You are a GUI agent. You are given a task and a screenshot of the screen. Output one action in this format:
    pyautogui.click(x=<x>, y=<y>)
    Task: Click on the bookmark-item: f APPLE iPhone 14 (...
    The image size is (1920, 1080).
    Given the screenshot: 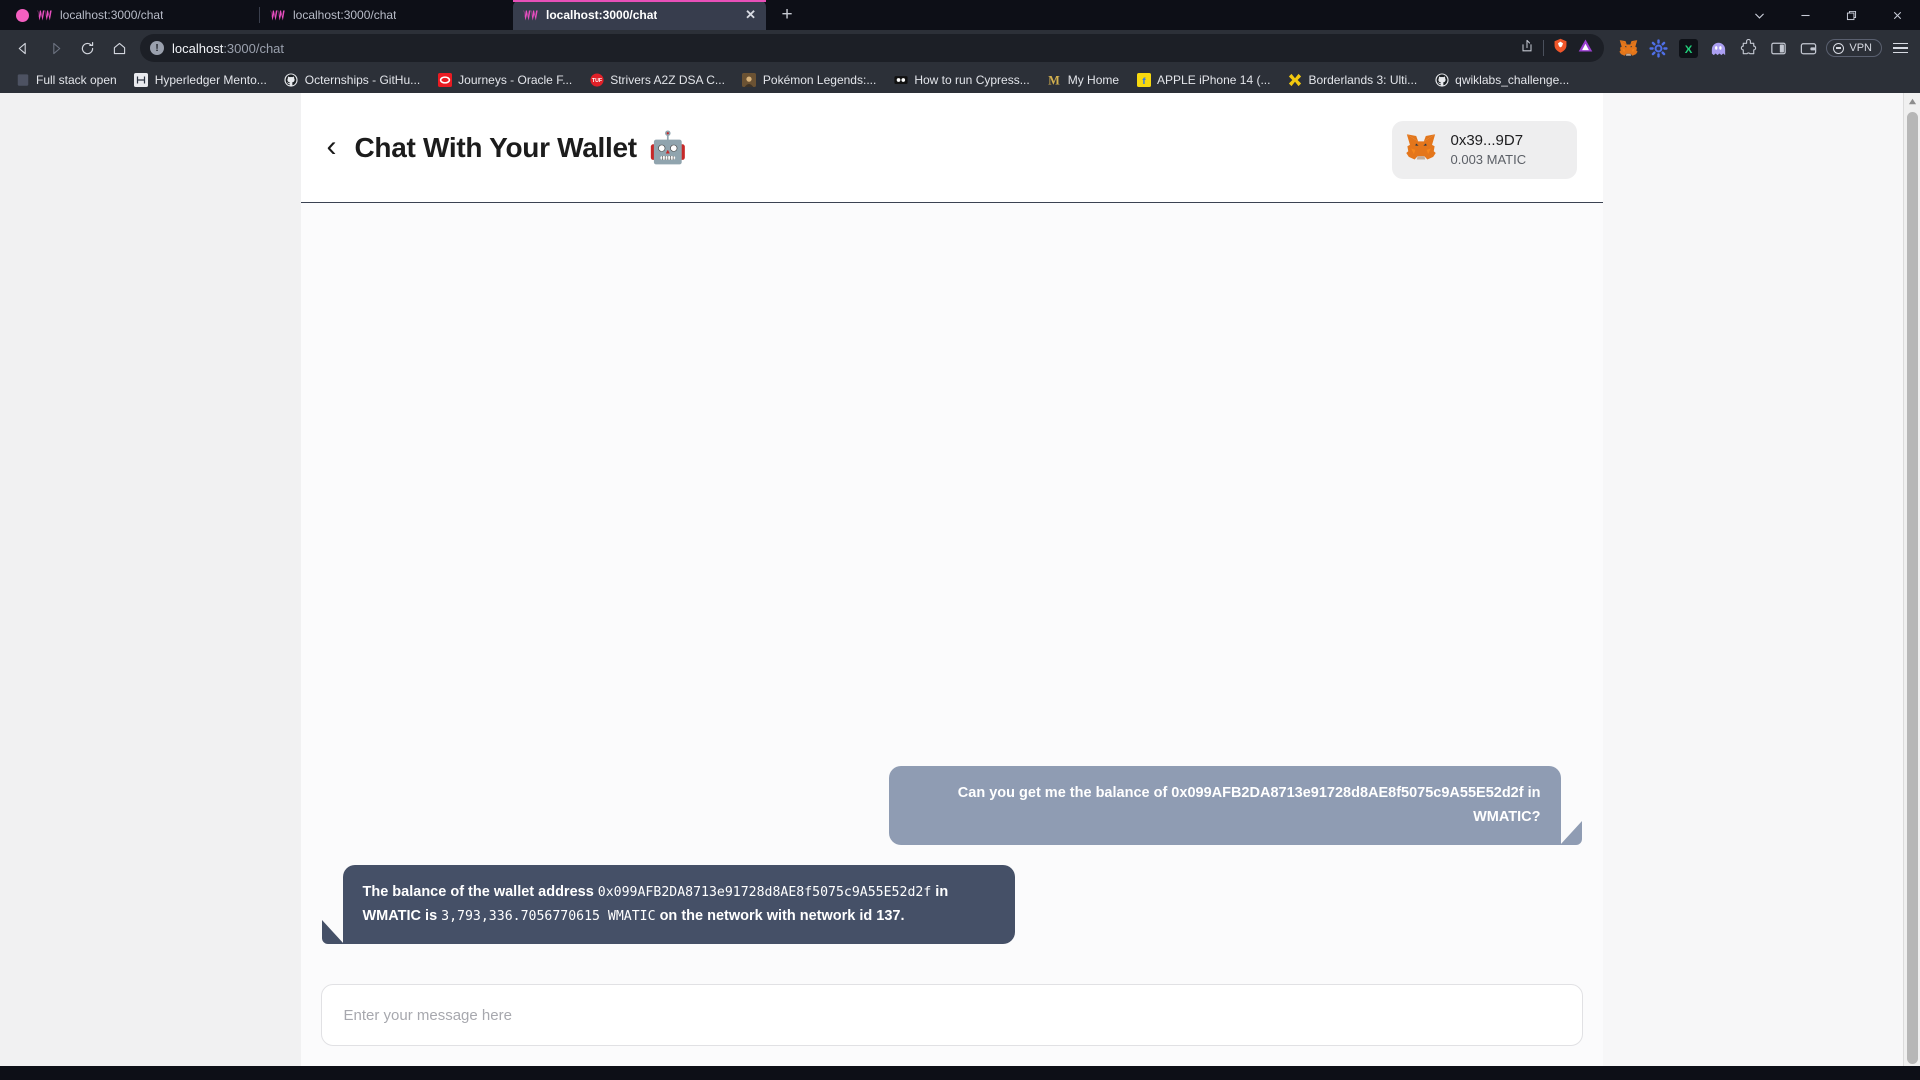 What is the action you would take?
    pyautogui.click(x=1203, y=79)
    